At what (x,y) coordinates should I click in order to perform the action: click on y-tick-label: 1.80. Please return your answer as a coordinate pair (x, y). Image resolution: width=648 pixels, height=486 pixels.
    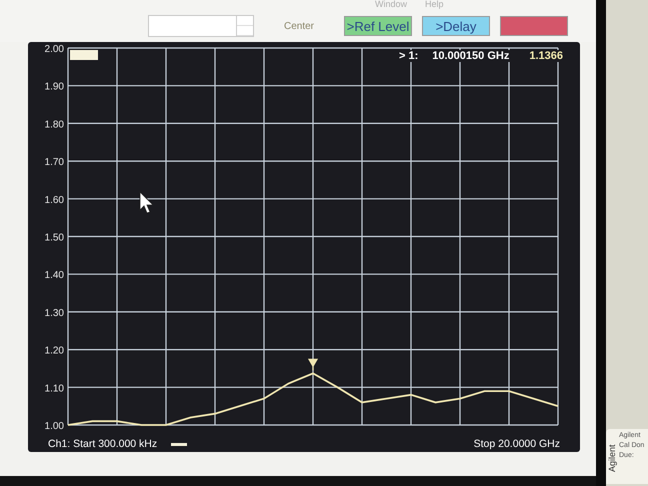
    Looking at the image, I should click on (54, 124).